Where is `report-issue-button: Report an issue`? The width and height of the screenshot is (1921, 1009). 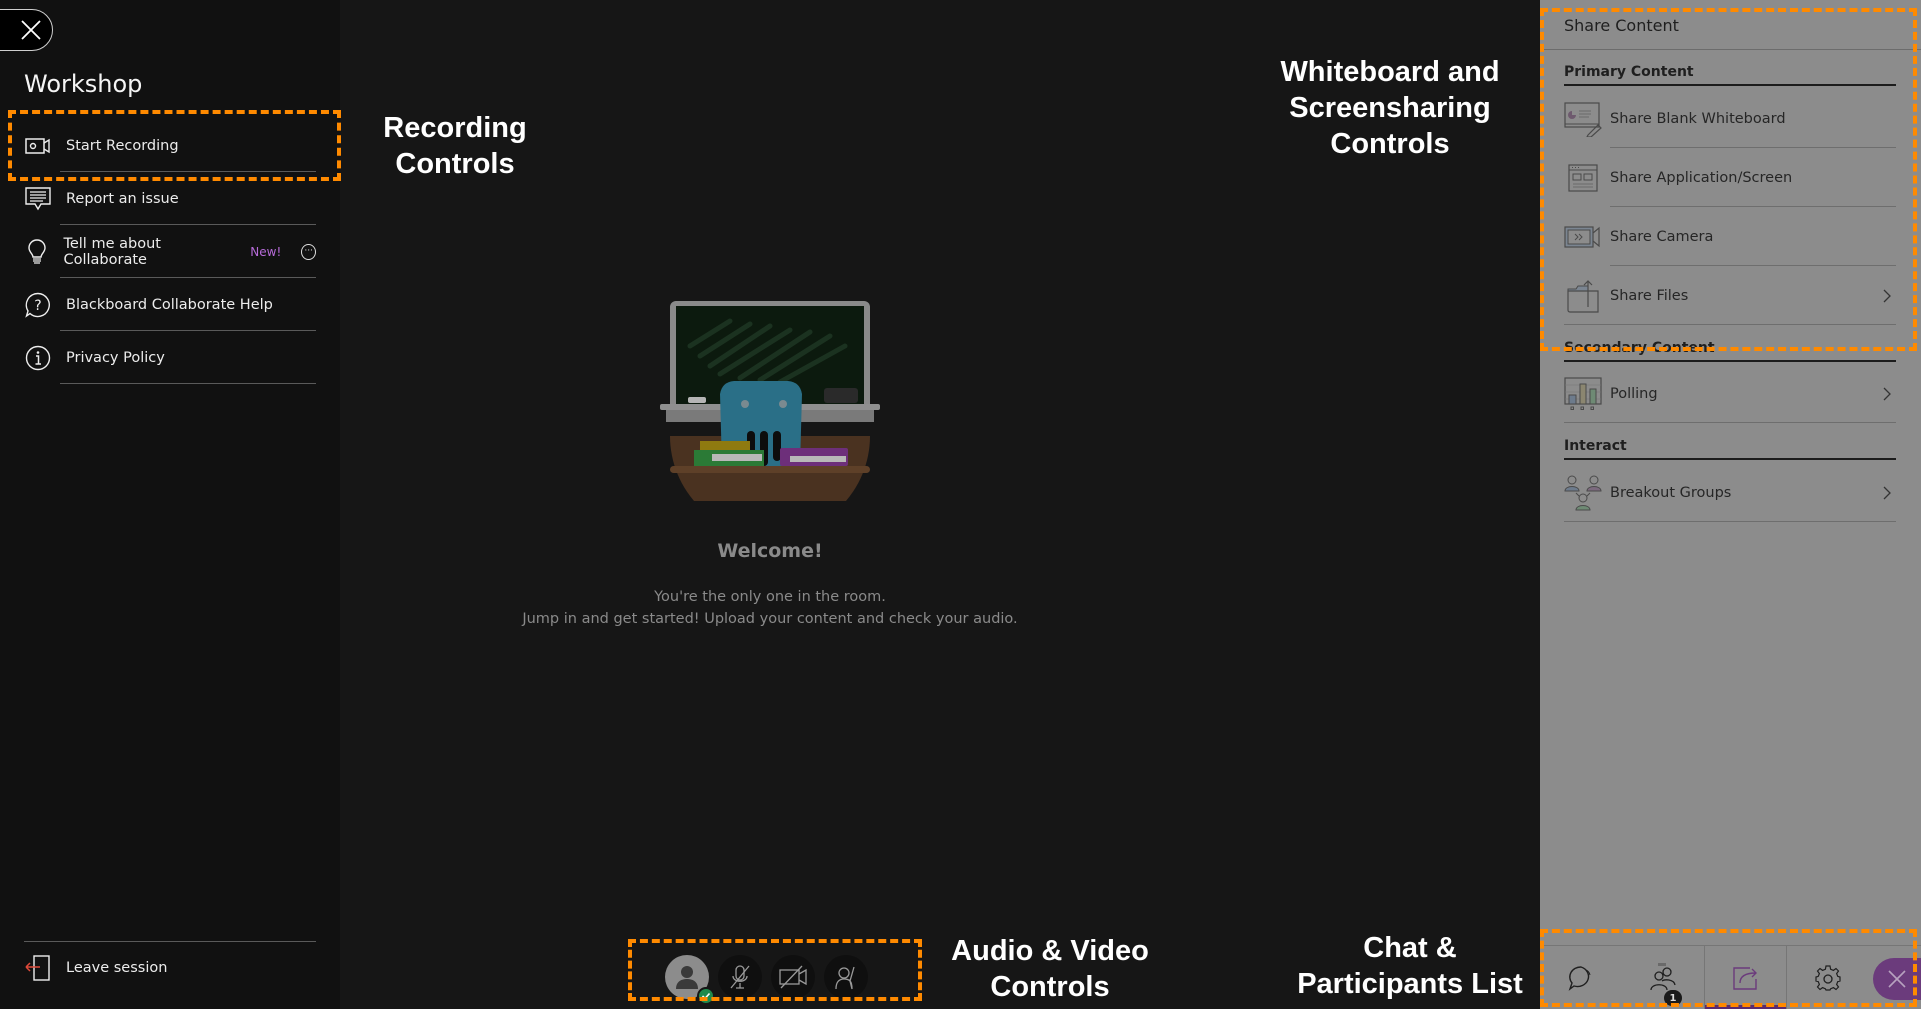 report-issue-button: Report an issue is located at coordinates (170, 198).